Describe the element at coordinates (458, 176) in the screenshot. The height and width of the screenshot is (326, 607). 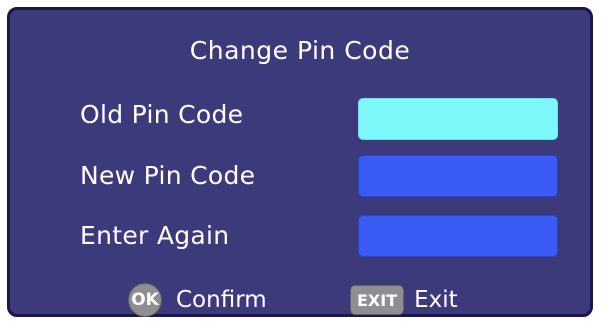
I see `new-pin-input` at that location.